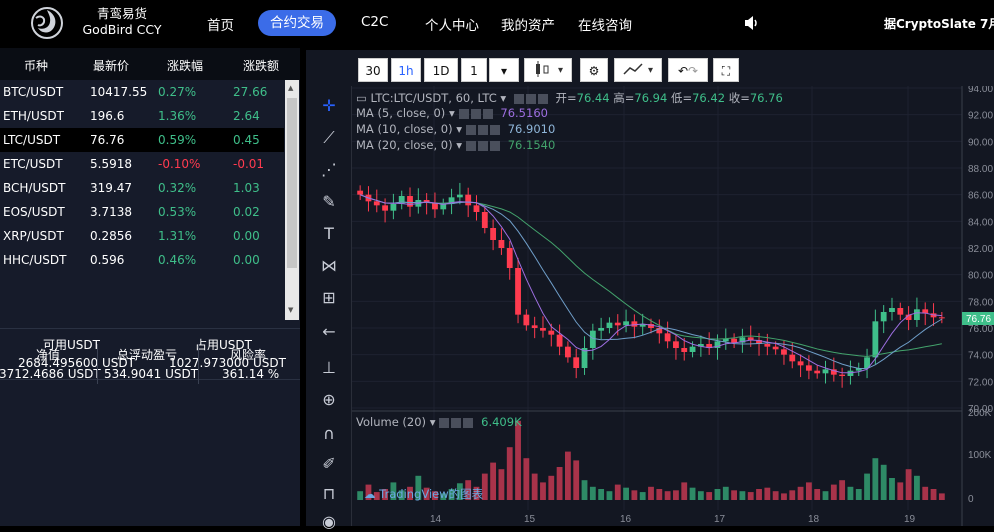  I want to click on time-tick-label: 15, so click(530, 519).